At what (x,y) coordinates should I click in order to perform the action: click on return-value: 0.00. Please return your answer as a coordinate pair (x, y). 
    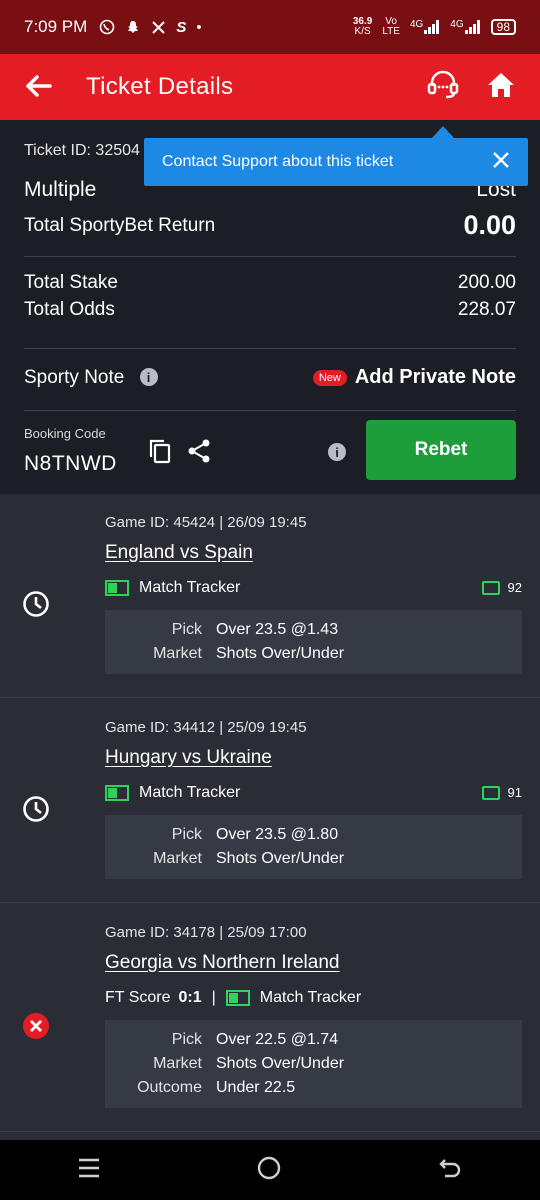
    Looking at the image, I should click on (489, 225).